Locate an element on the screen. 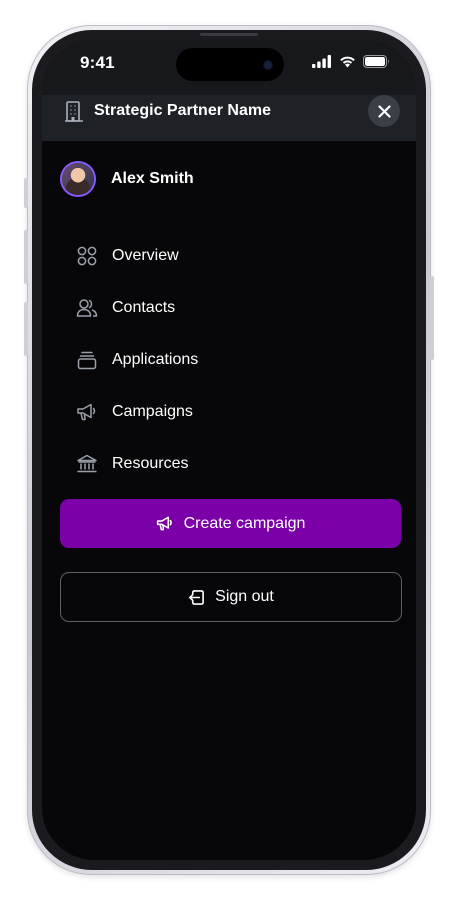 This screenshot has width=458, height=900. nav-item-applications: Applications is located at coordinates (236, 360).